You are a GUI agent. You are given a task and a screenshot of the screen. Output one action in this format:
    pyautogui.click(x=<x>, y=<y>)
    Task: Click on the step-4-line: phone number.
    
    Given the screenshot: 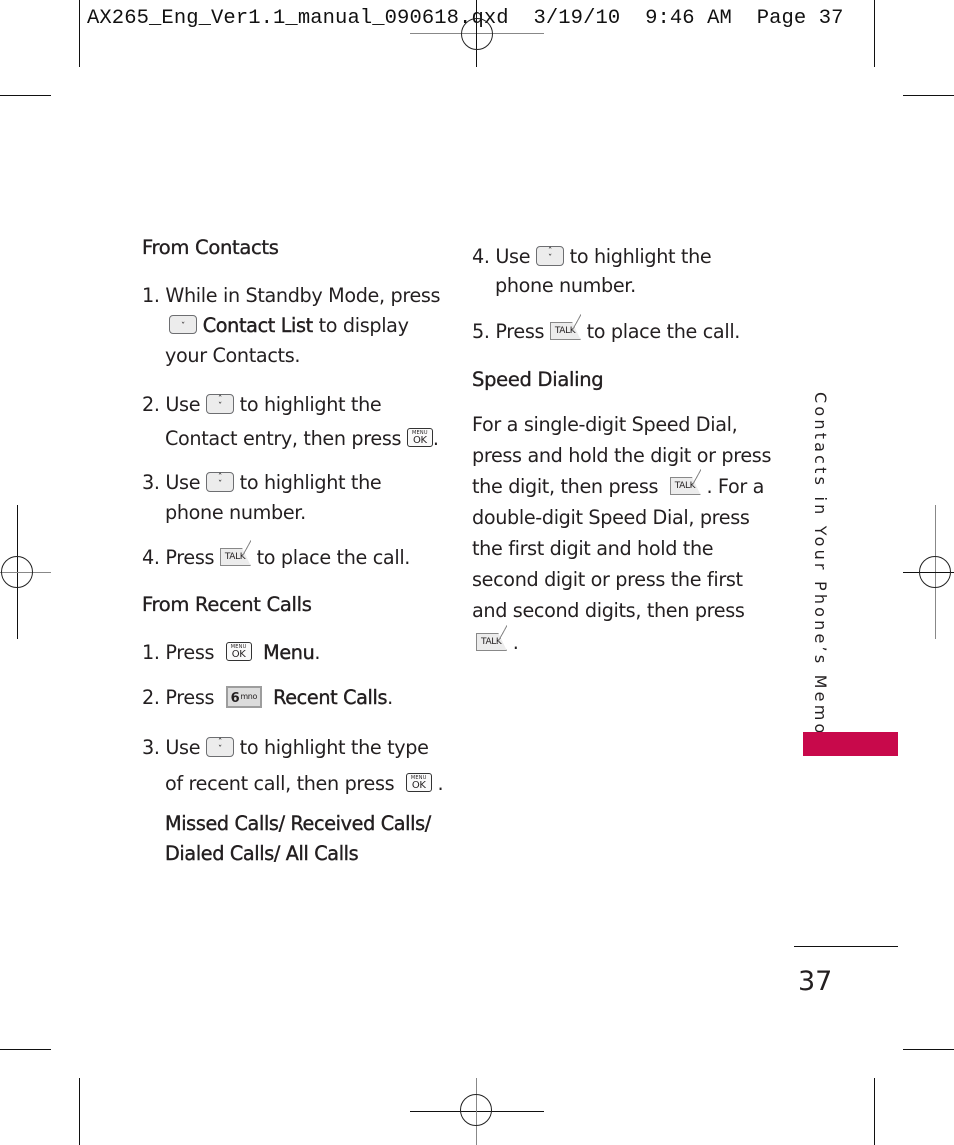 What is the action you would take?
    pyautogui.click(x=565, y=285)
    